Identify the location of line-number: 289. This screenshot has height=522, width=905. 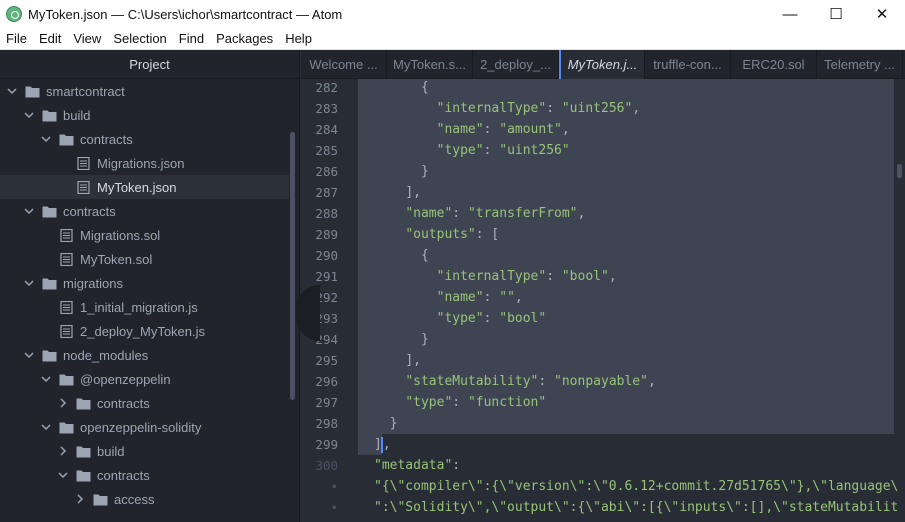
(326, 234).